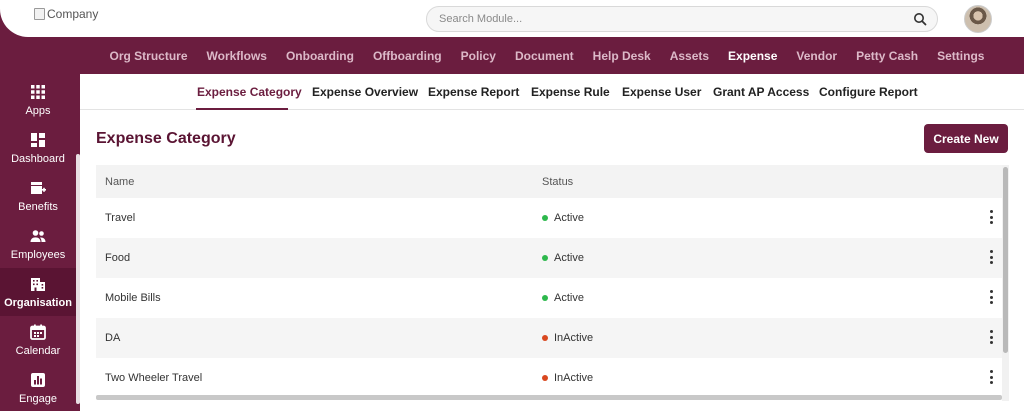  I want to click on tab-expense-rule: Expense Rule, so click(570, 92).